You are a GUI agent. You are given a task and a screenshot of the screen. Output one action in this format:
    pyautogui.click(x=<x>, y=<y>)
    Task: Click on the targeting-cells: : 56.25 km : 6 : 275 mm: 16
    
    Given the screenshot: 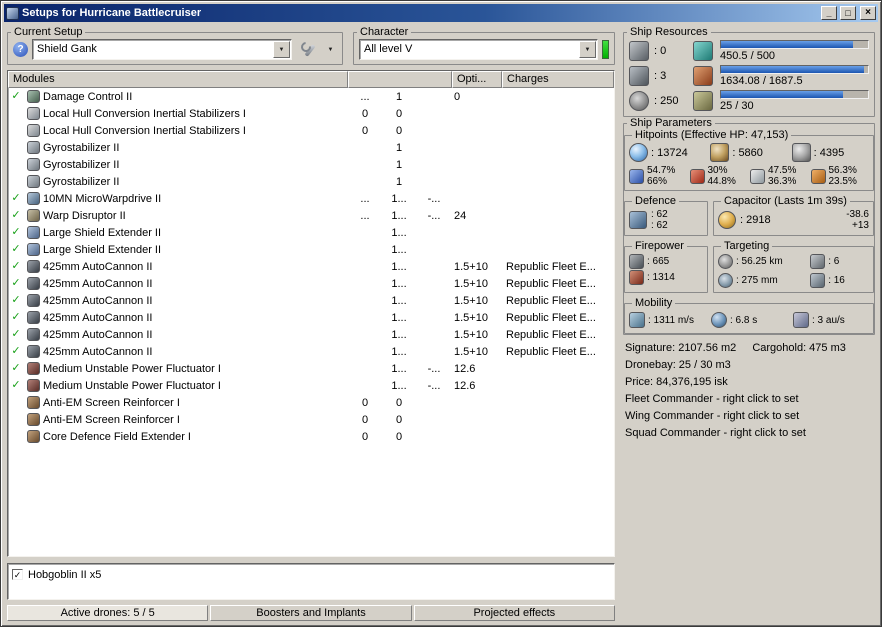 What is the action you would take?
    pyautogui.click(x=793, y=271)
    